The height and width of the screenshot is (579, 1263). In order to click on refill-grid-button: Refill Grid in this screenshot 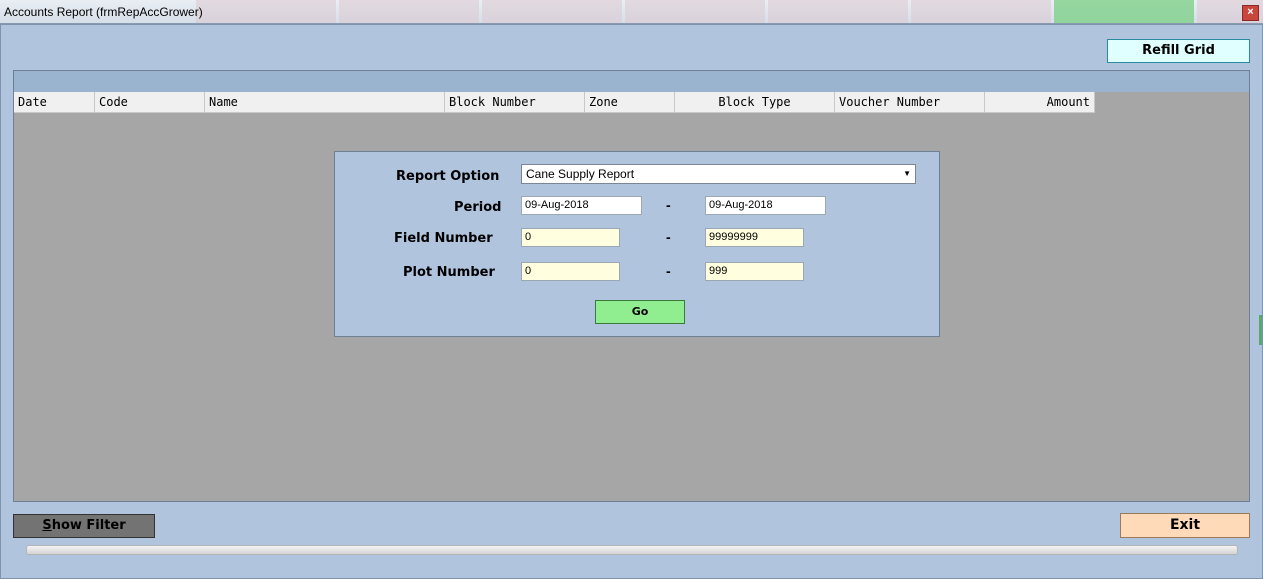, I will do `click(1178, 51)`.